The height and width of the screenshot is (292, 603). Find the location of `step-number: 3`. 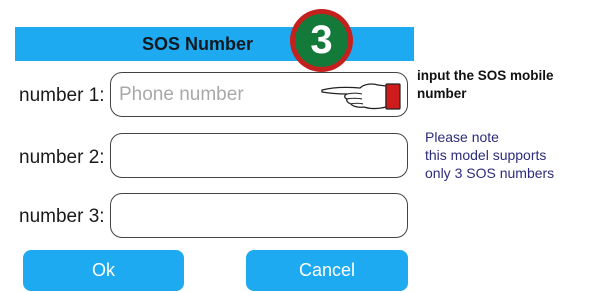

step-number: 3 is located at coordinates (321, 40).